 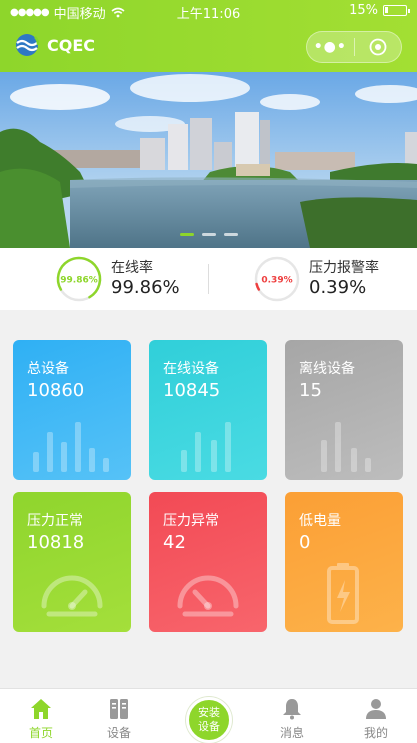 I want to click on pressure-alarm-ring-text: 0.39%, so click(x=276, y=281).